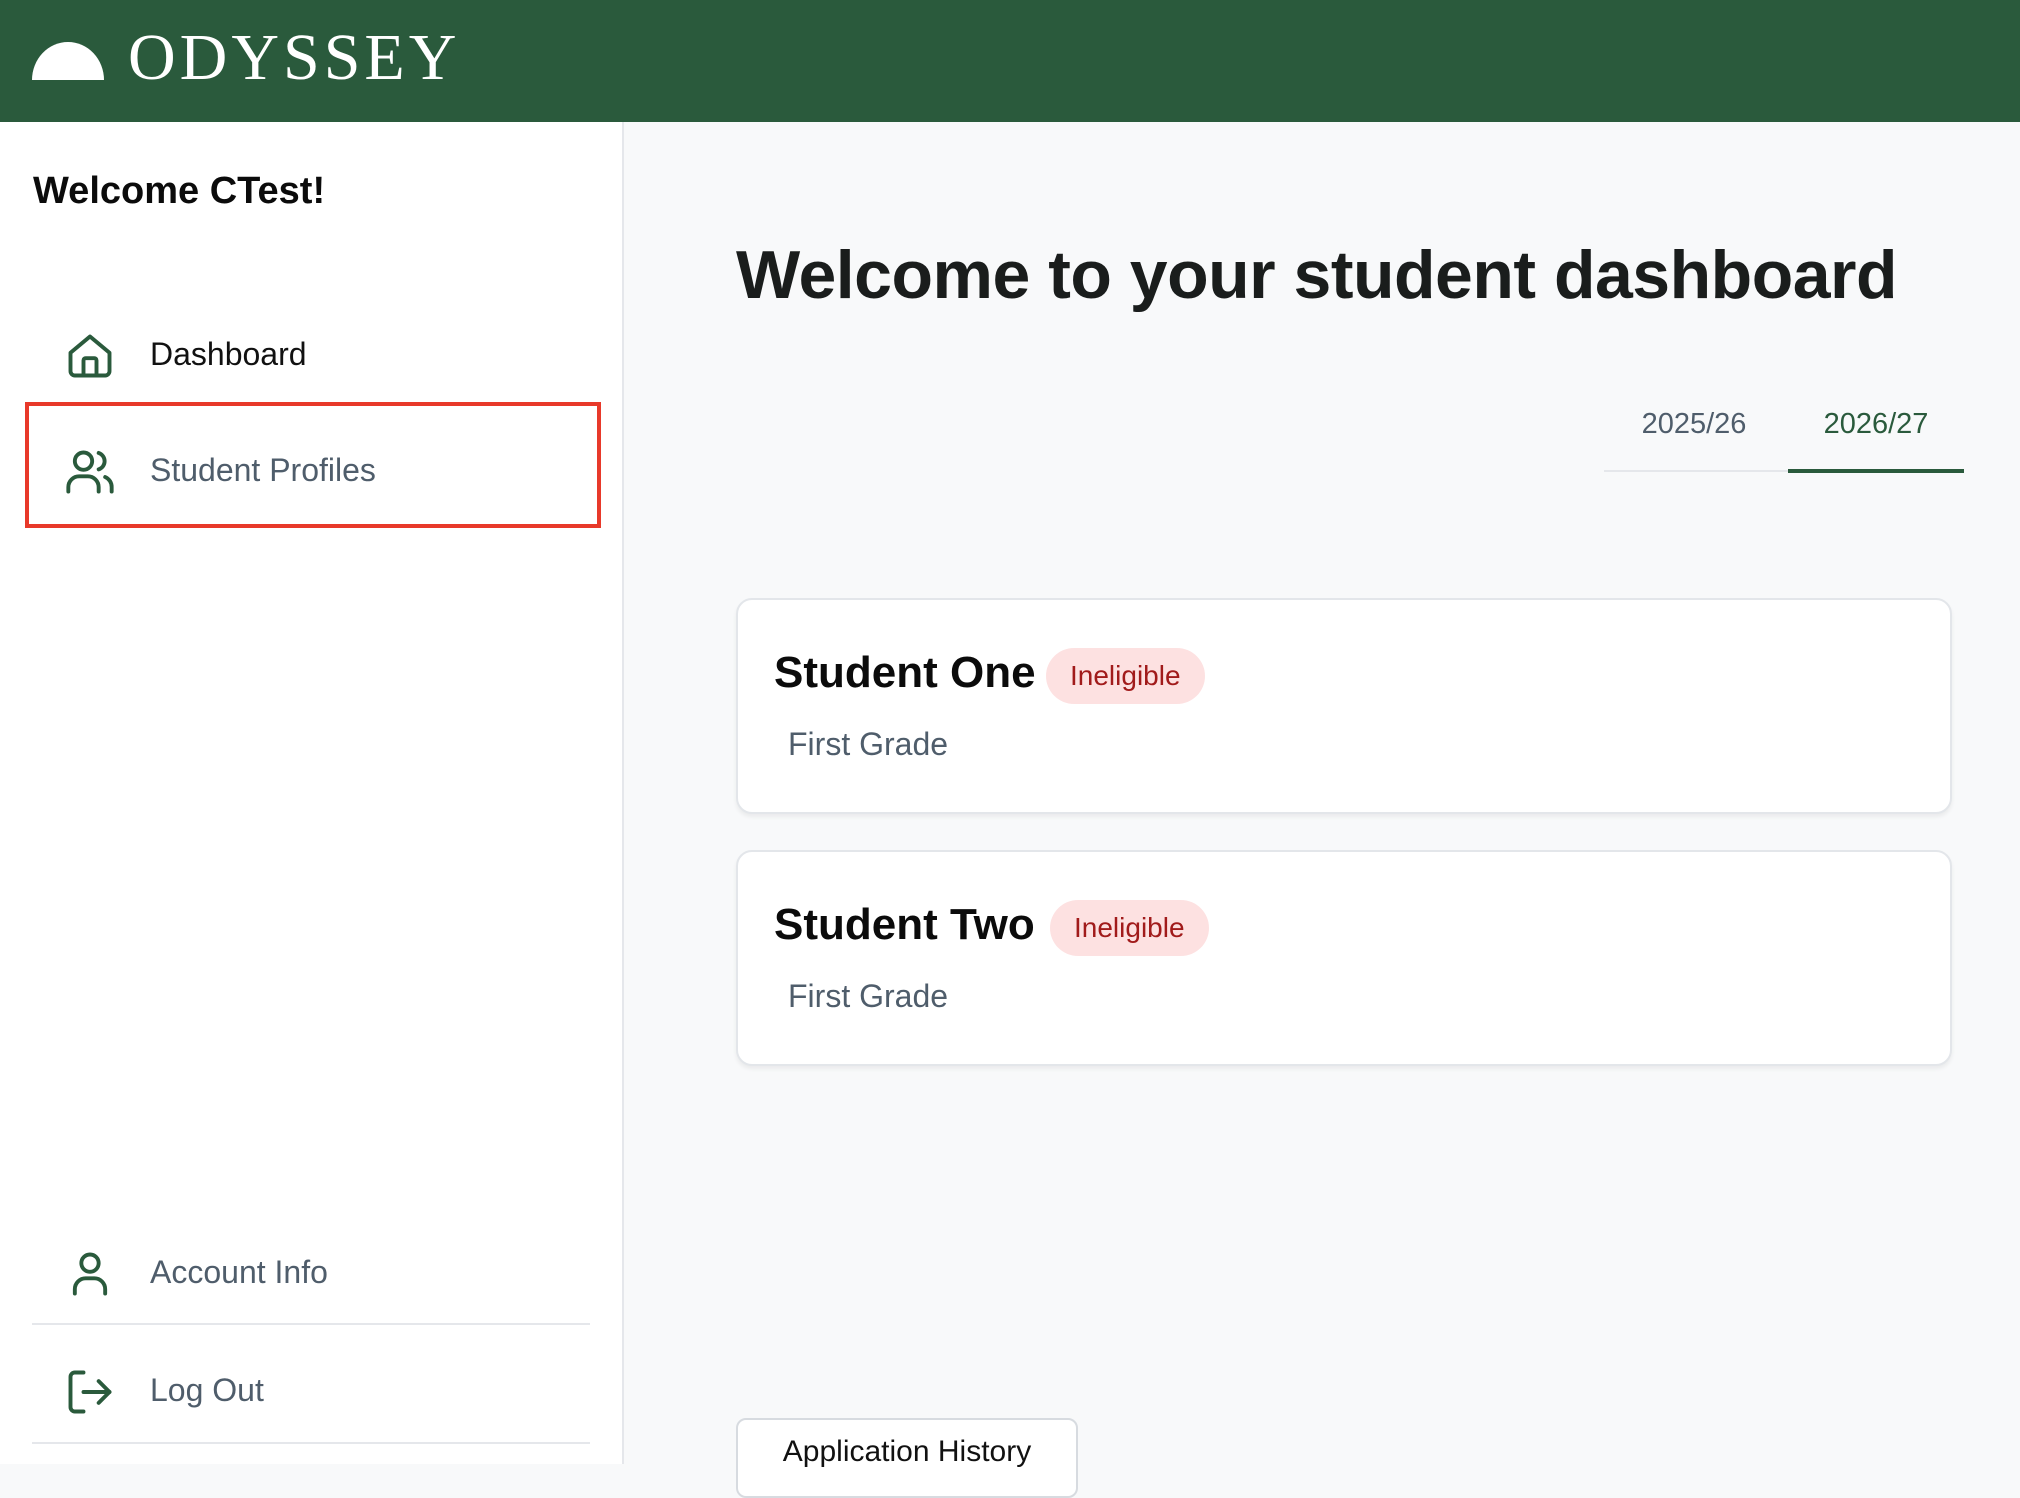  Describe the element at coordinates (1876, 436) in the screenshot. I see `tab-2026-27: 2026/27` at that location.